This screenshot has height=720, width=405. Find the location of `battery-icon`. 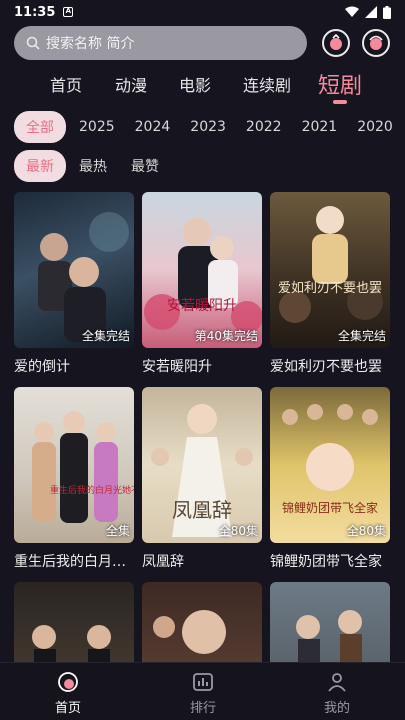

battery-icon is located at coordinates (387, 12).